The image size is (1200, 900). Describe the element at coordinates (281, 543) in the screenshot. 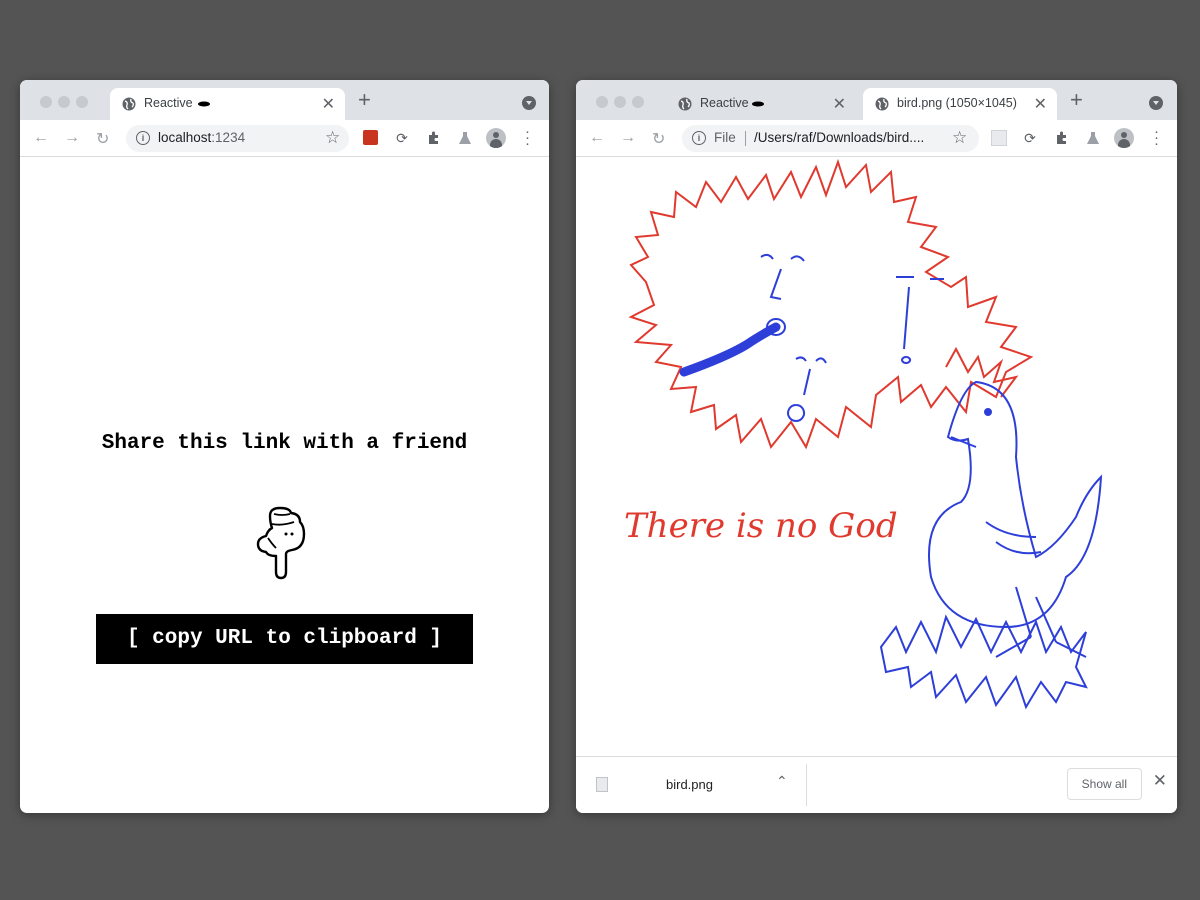

I see `pointing-hand-icon` at that location.